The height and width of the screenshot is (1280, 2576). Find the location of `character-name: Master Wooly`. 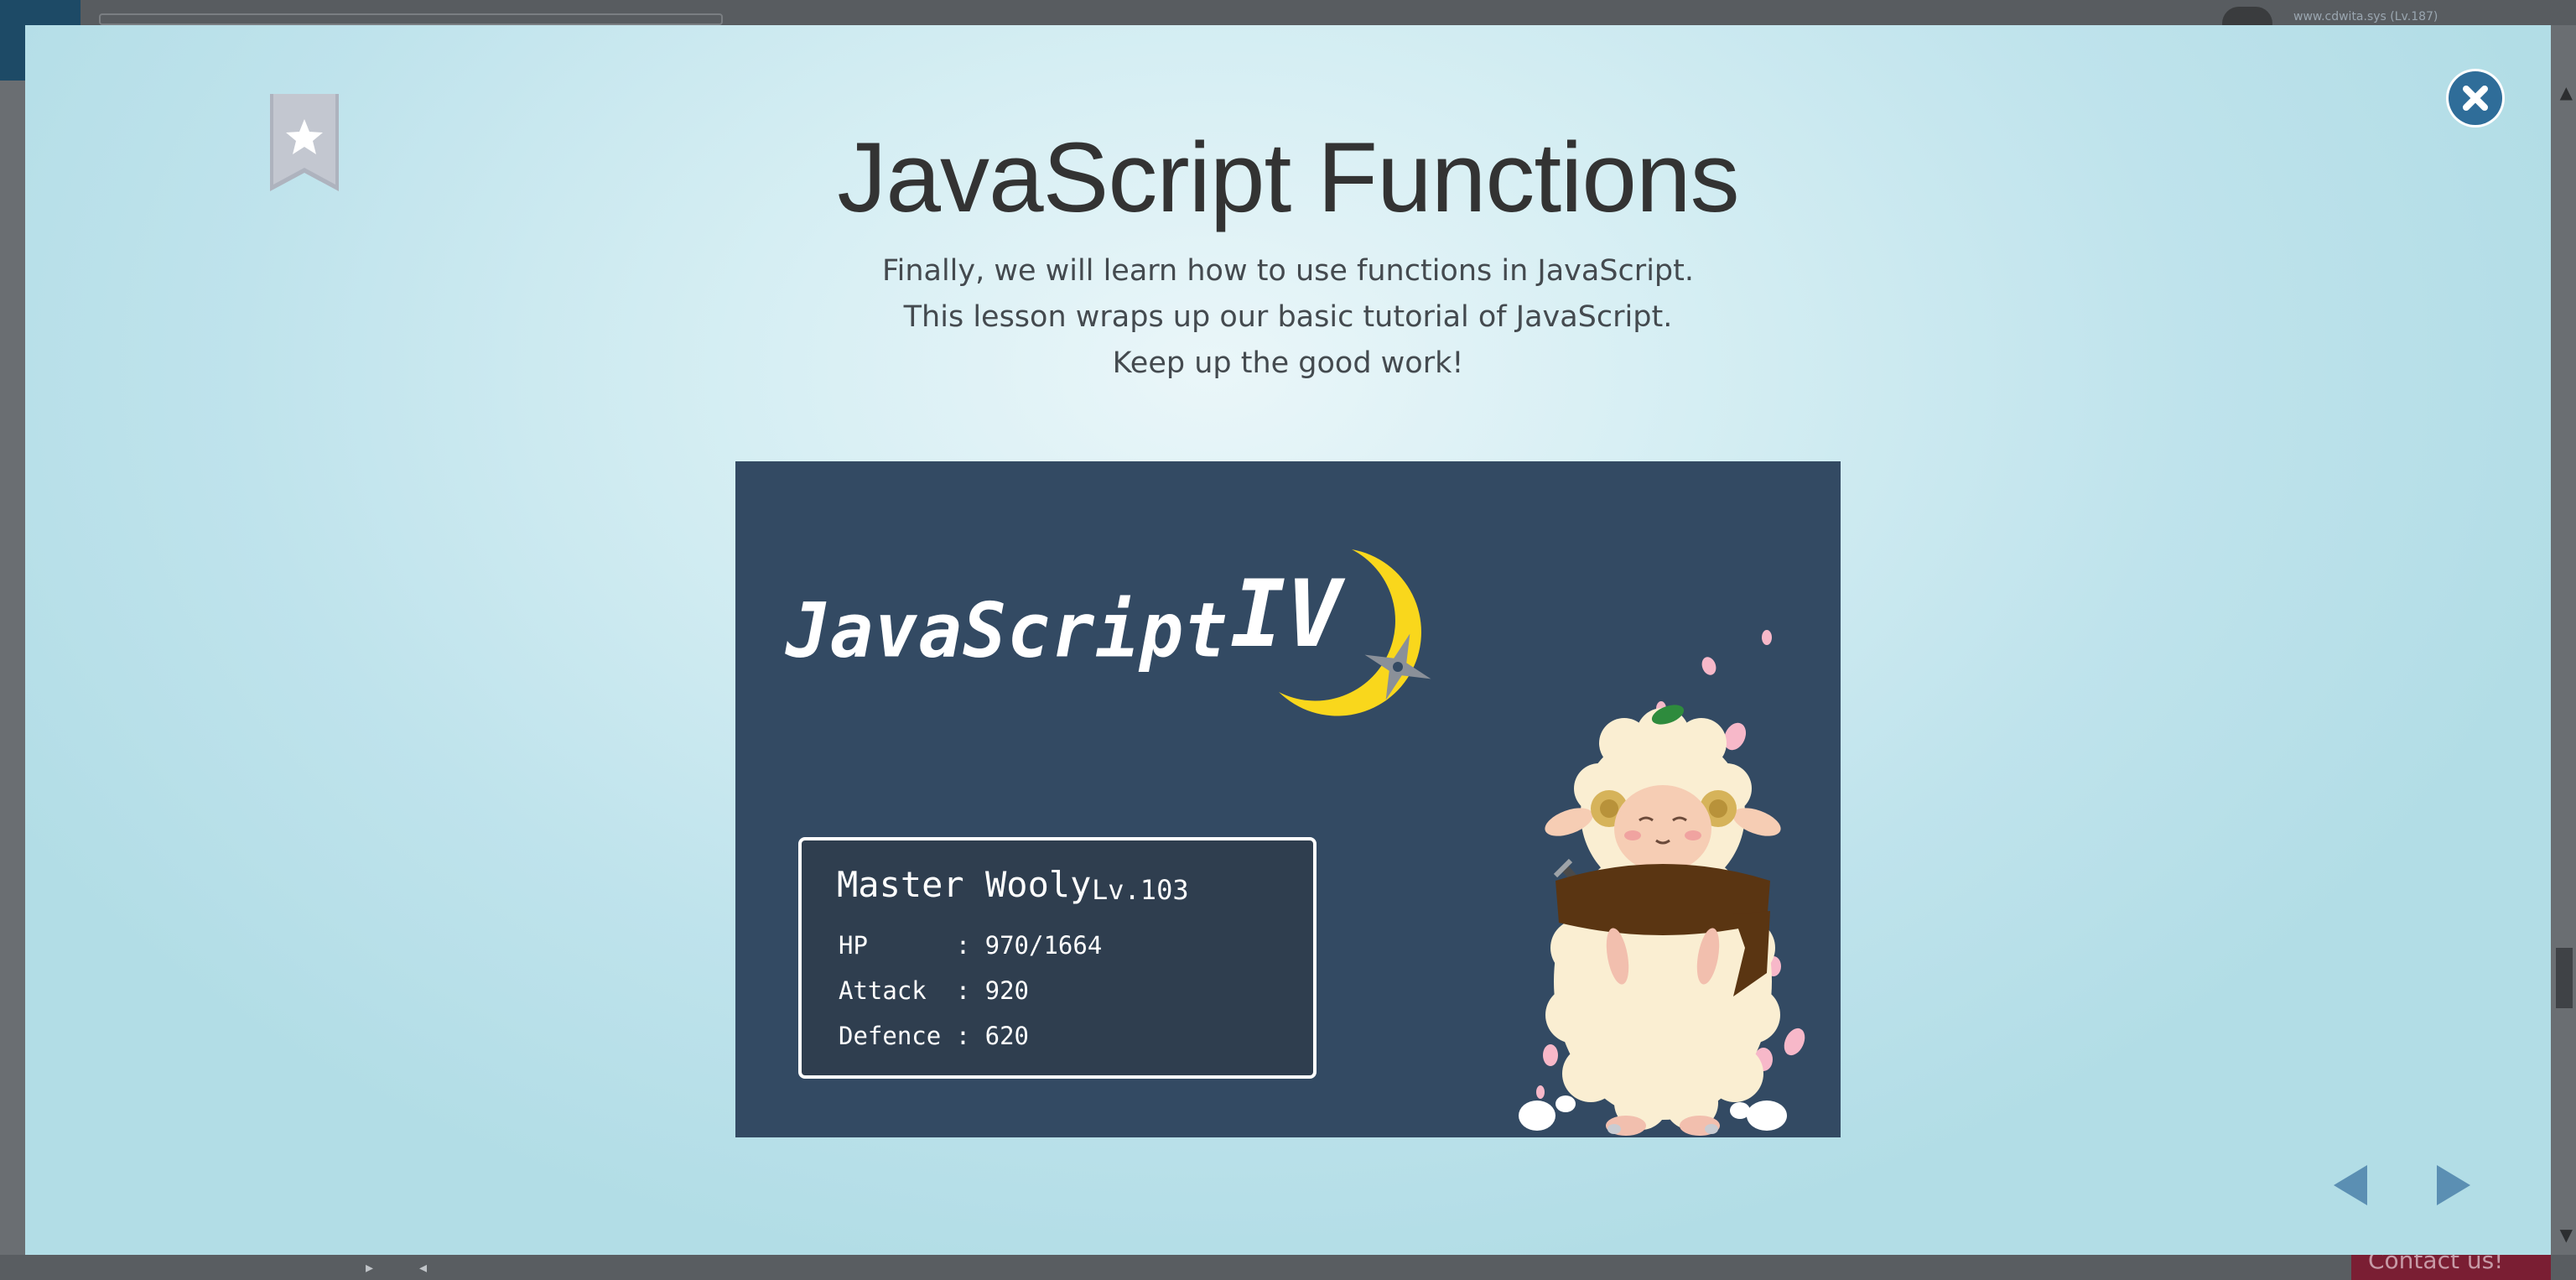

character-name: Master Wooly is located at coordinates (964, 884).